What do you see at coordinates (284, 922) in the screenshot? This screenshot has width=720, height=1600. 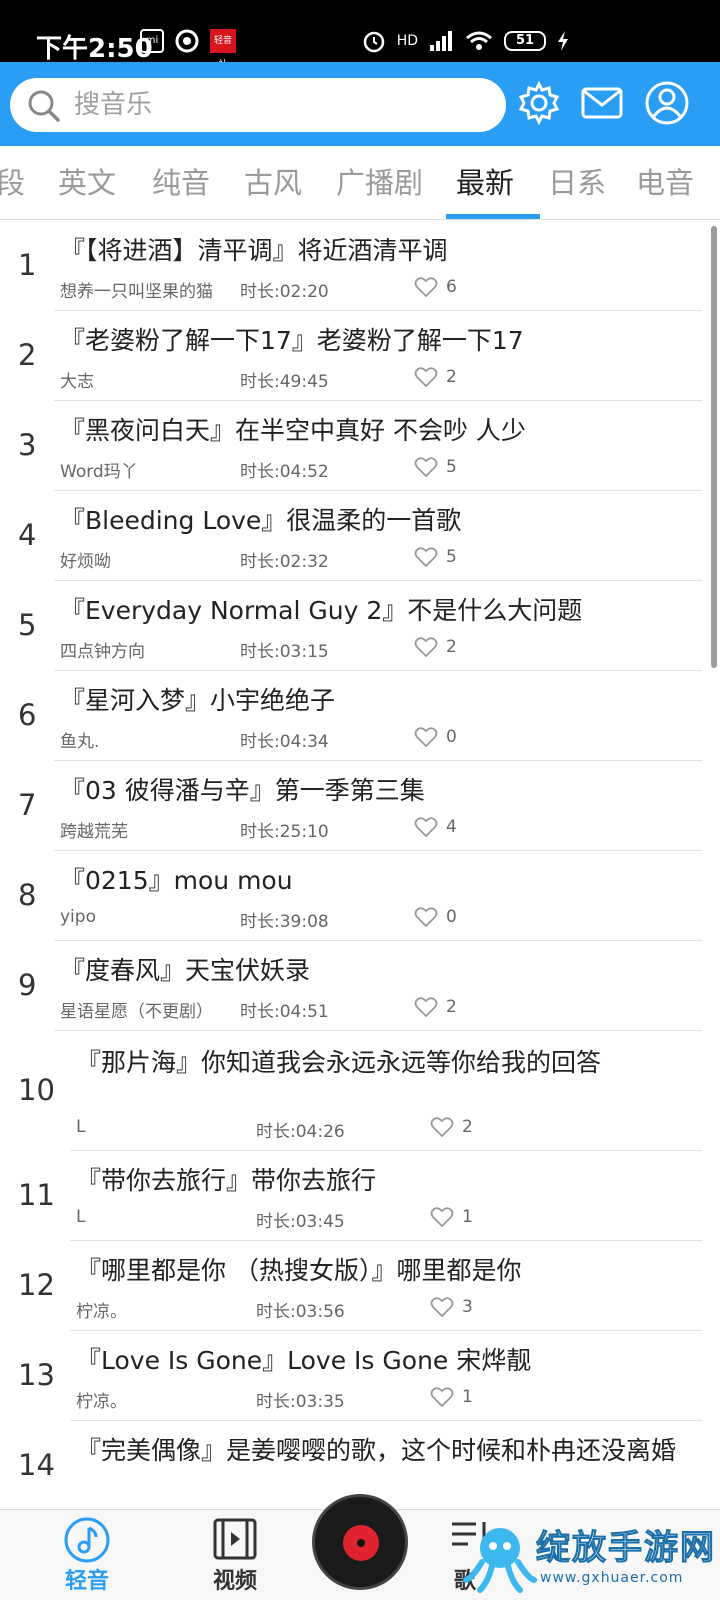 I see `song-duration: 时长:39:08` at bounding box center [284, 922].